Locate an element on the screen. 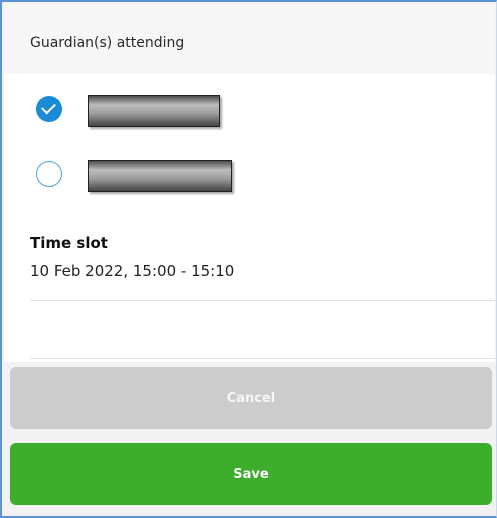 The image size is (497, 518). save-button: Save is located at coordinates (251, 474).